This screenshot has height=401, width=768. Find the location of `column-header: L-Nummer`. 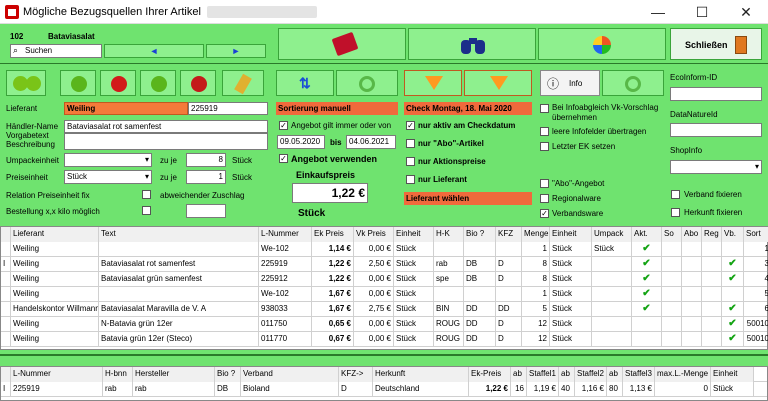

column-header: L-Nummer is located at coordinates (57, 374).